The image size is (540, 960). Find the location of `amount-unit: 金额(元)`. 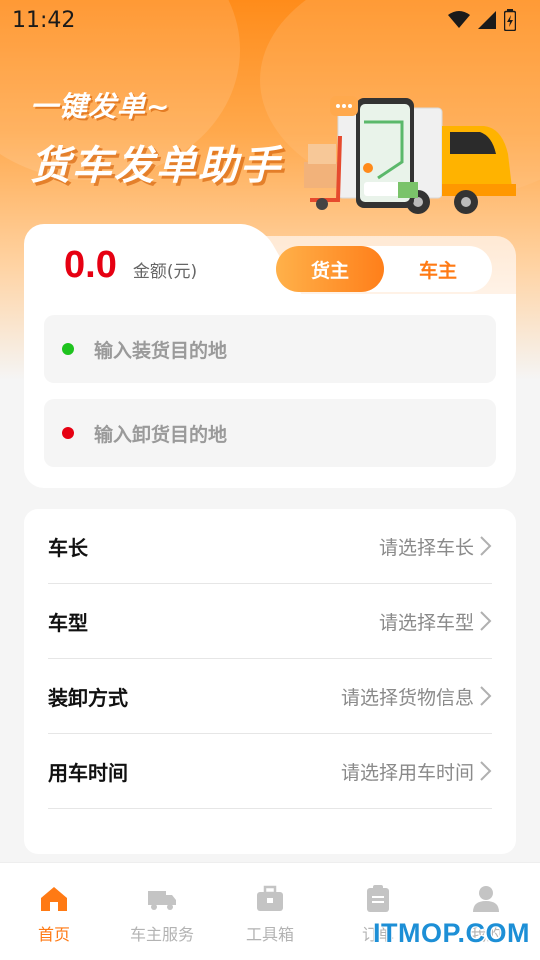

amount-unit: 金额(元) is located at coordinates (165, 272).